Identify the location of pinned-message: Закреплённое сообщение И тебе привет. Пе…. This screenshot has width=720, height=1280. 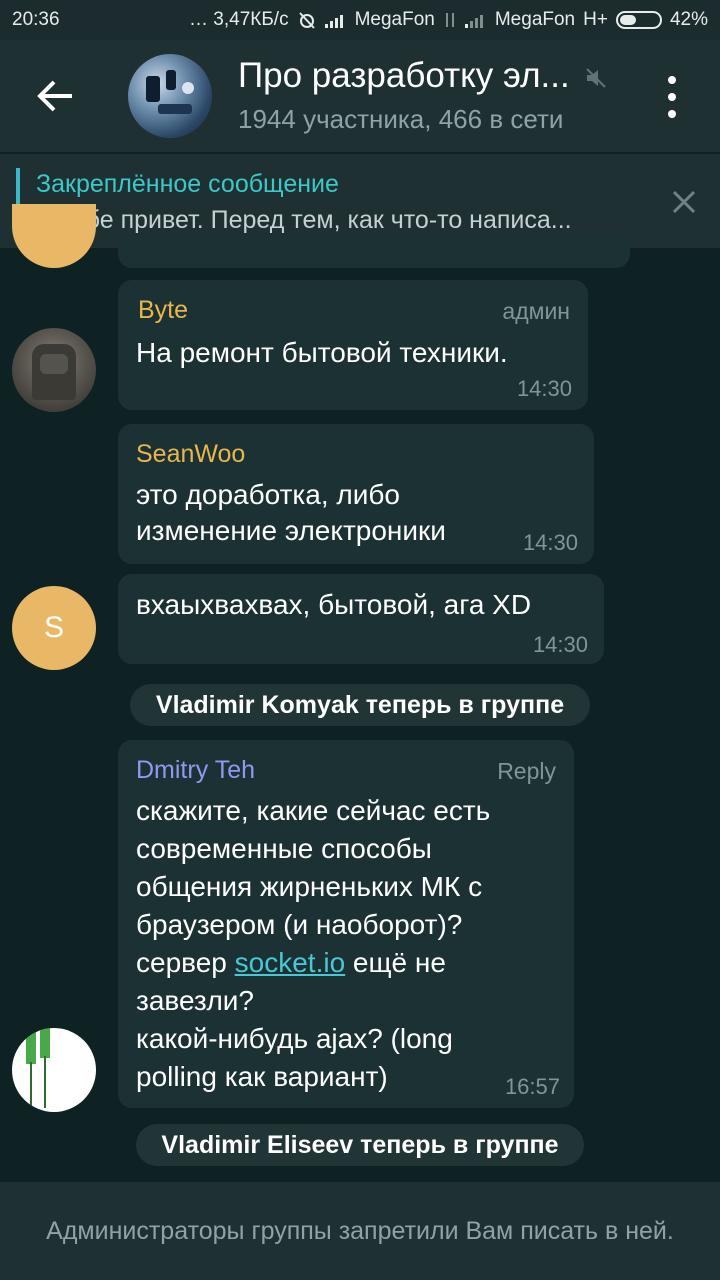
(360, 201).